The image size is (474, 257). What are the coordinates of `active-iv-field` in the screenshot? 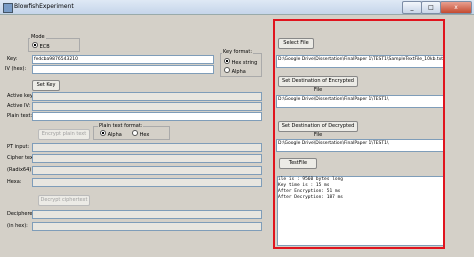 It's located at (147, 106).